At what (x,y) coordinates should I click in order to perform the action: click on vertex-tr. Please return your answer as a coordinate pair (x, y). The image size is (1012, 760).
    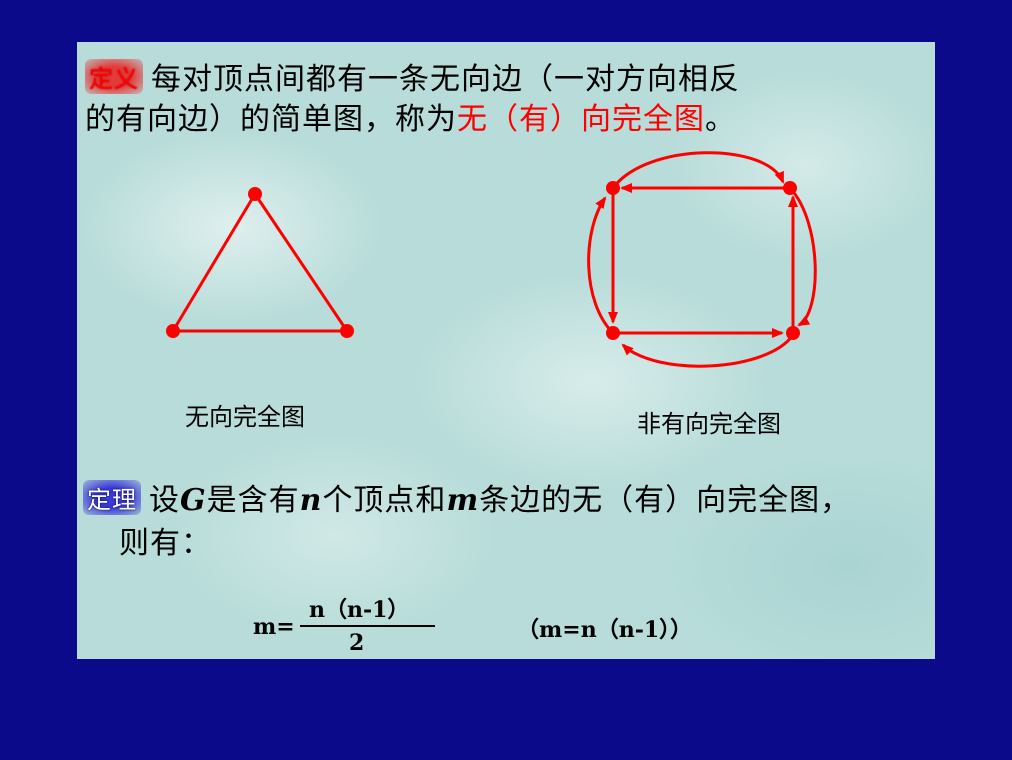
    Looking at the image, I should click on (790, 188).